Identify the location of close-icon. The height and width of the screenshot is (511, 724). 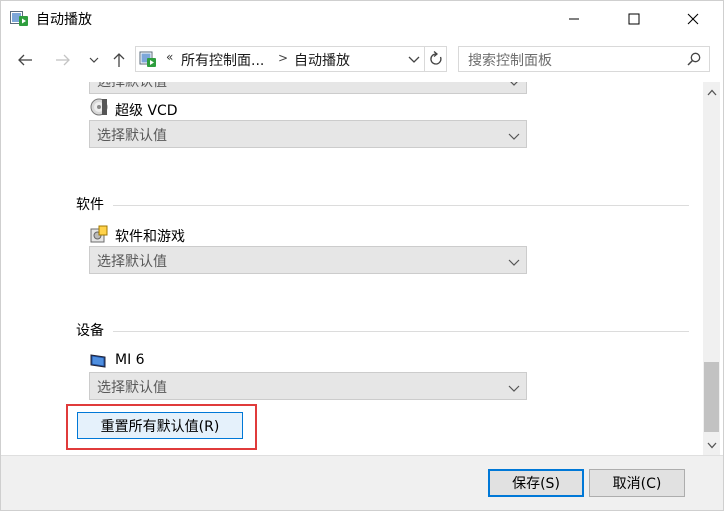
(693, 19).